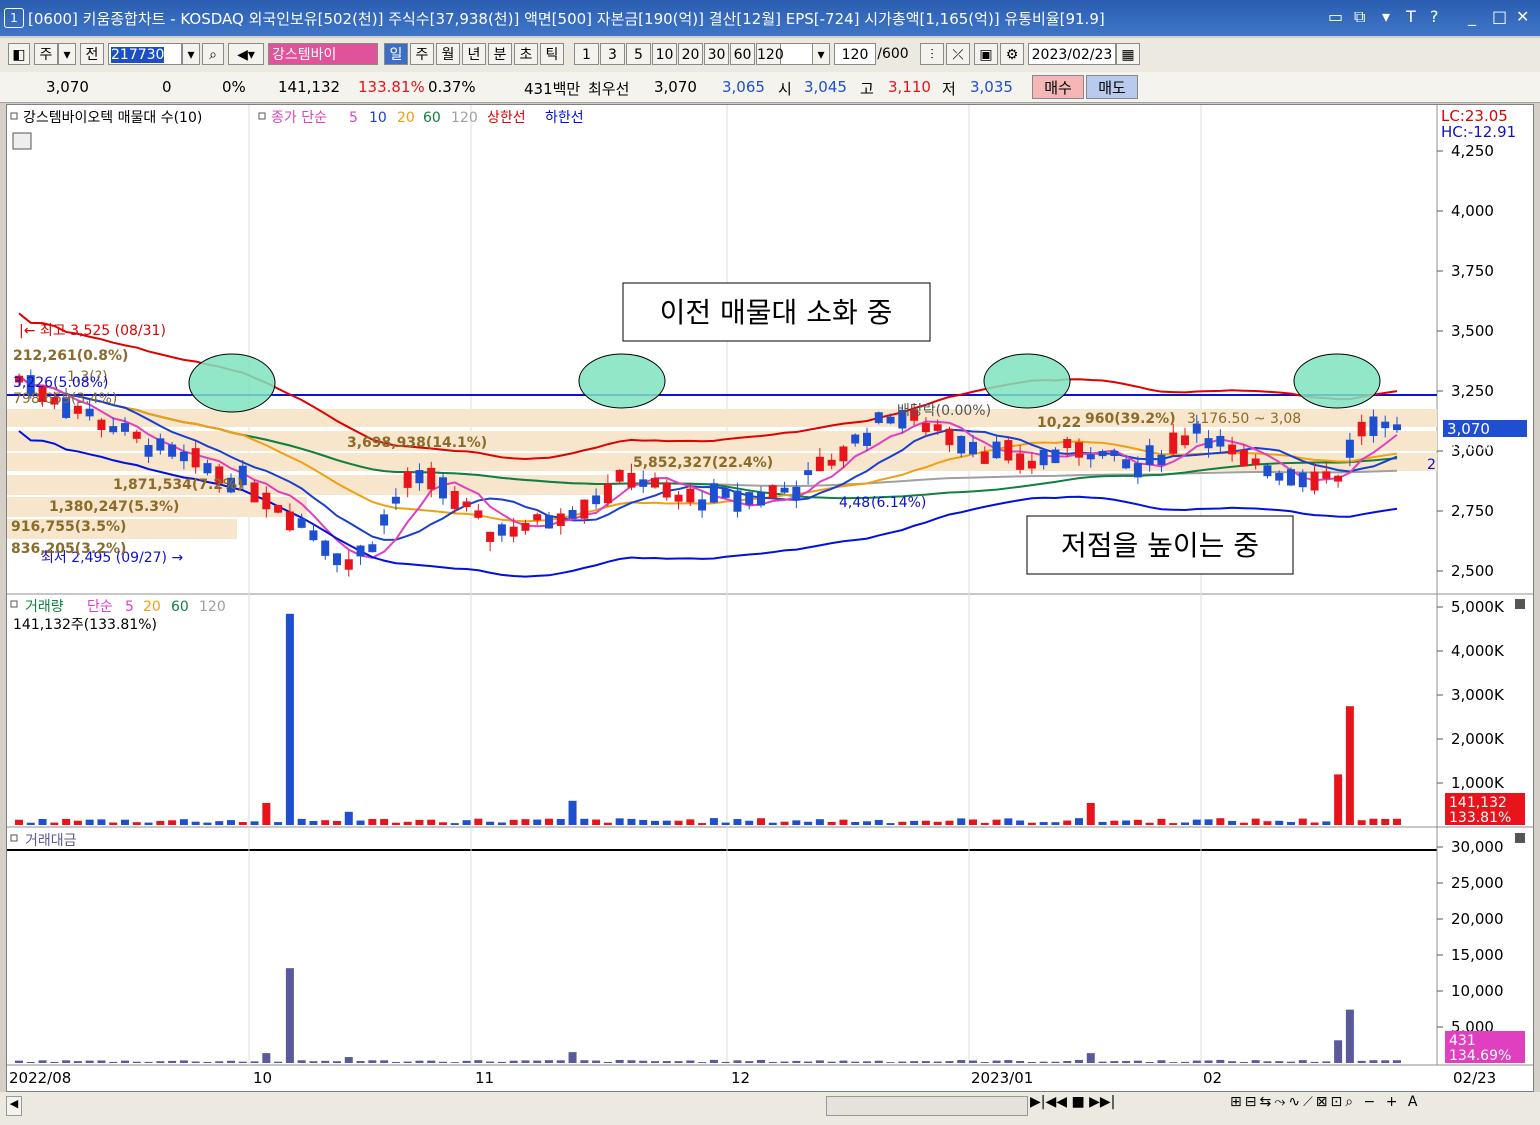  What do you see at coordinates (474, 54) in the screenshot?
I see `period-button-3: 년` at bounding box center [474, 54].